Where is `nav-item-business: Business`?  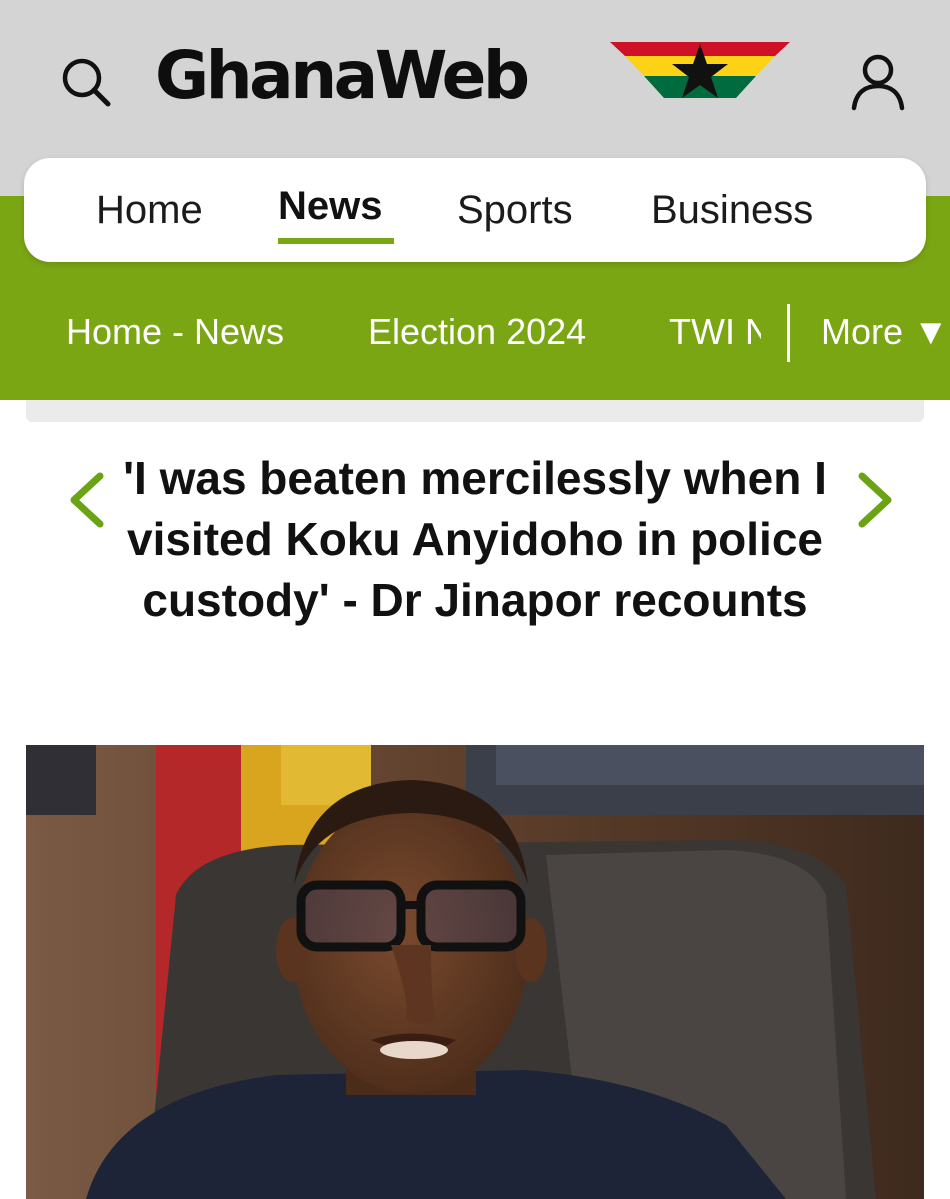
nav-item-business: Business is located at coordinates (732, 210).